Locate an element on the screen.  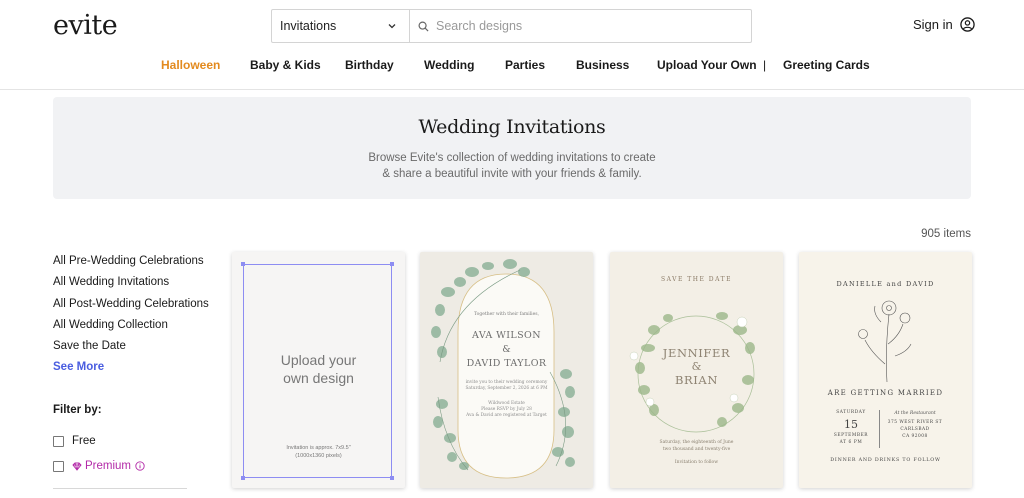
ava-line-4: Please RSVP by July 28 is located at coordinates (506, 409).